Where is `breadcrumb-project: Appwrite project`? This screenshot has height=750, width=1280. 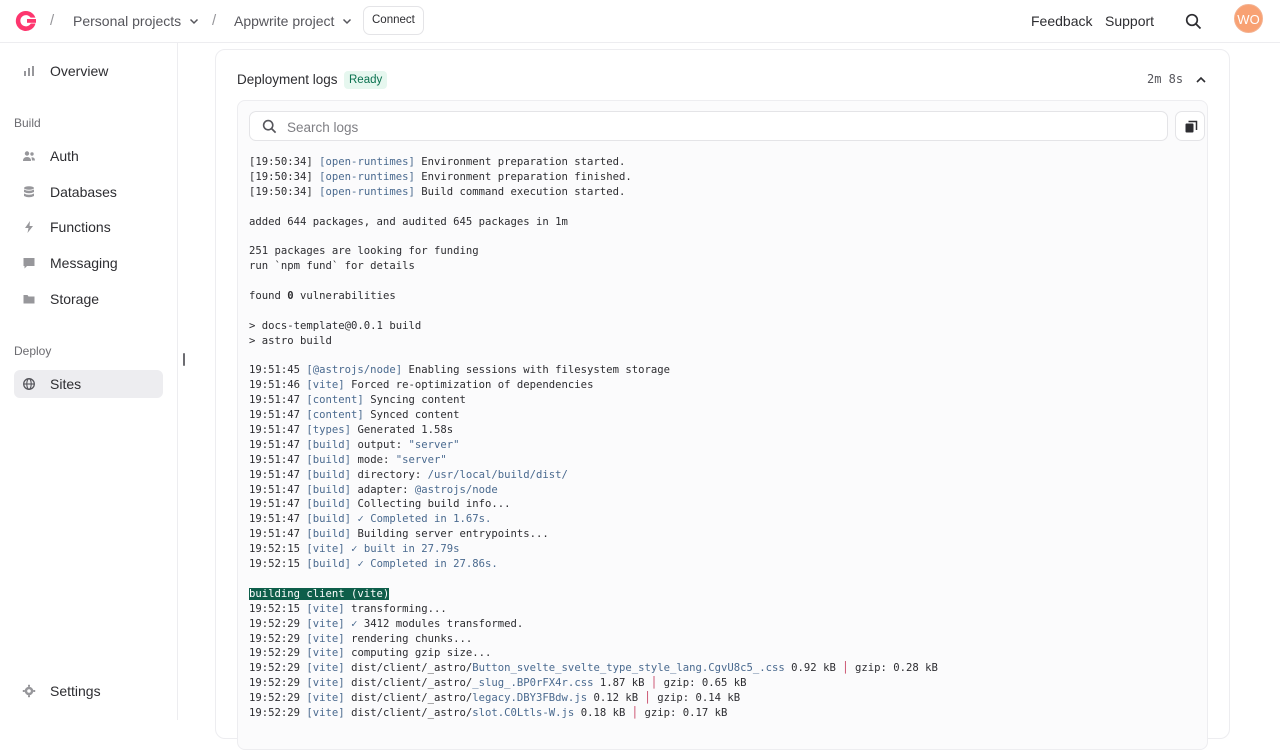 breadcrumb-project: Appwrite project is located at coordinates (293, 21).